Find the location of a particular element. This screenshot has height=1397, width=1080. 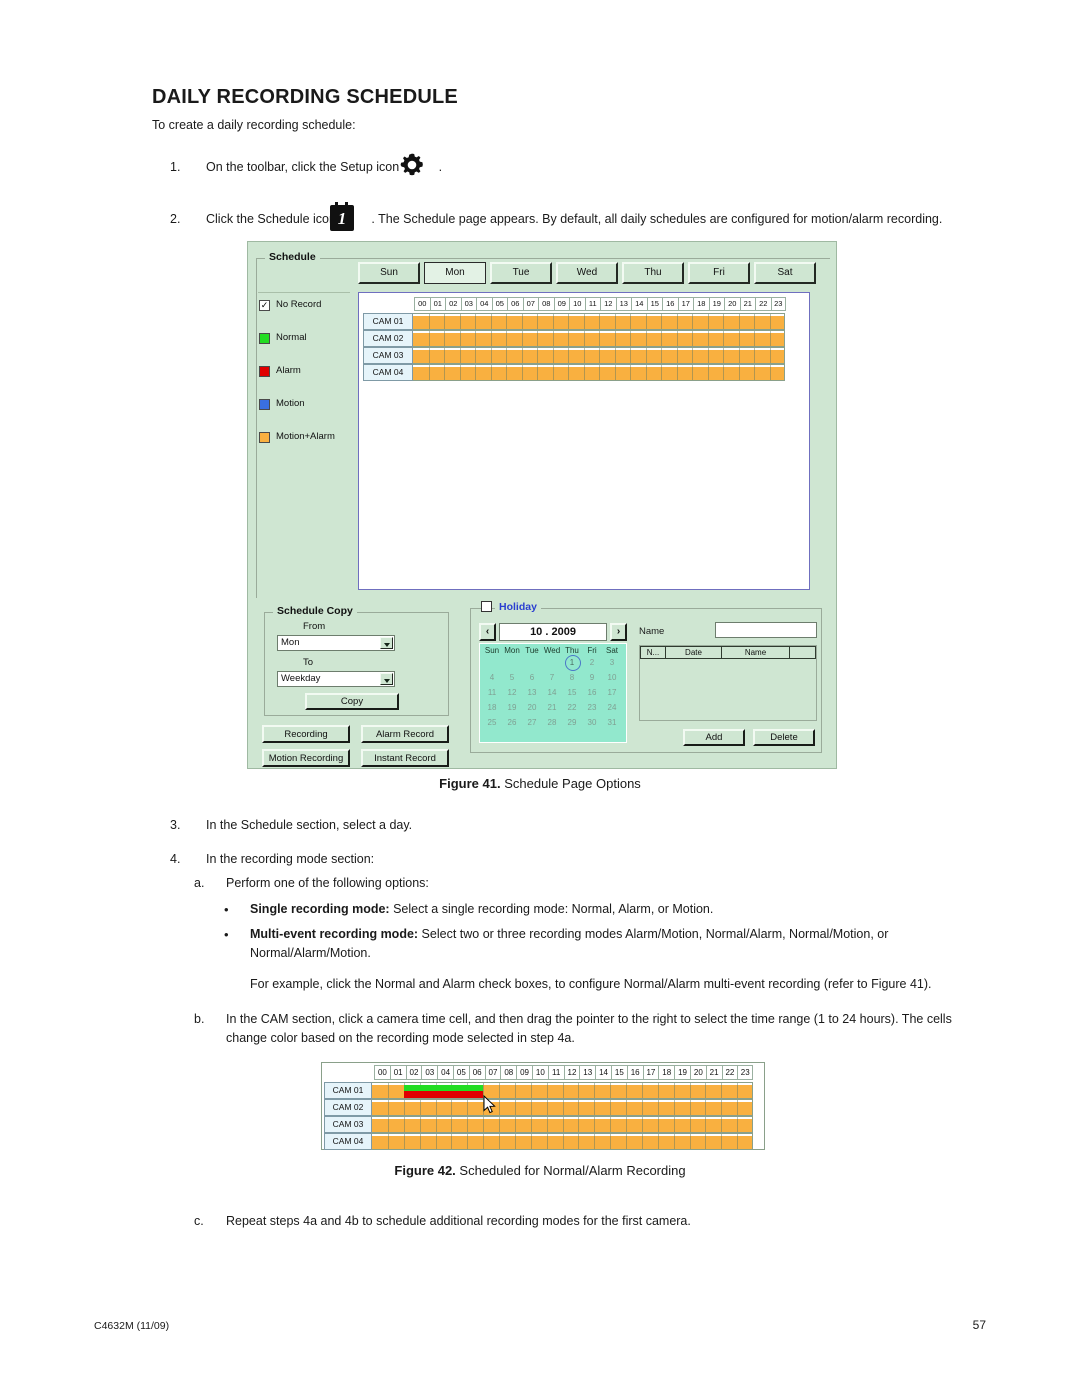

calendar-day: 16 is located at coordinates (592, 692).